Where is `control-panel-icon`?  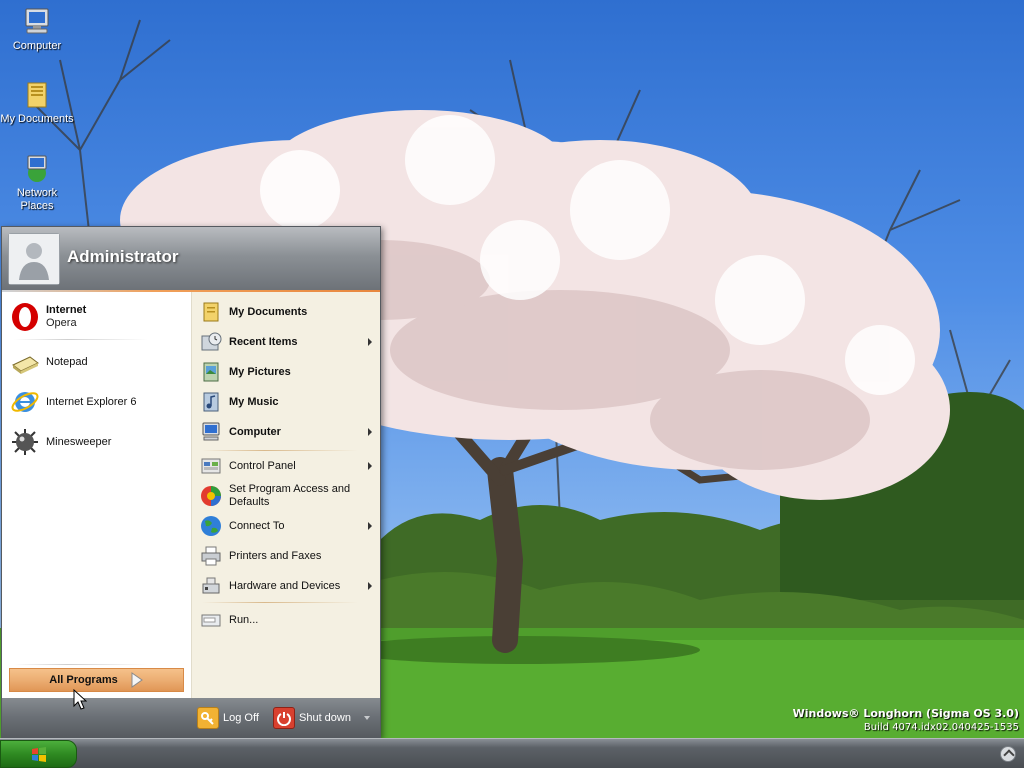 control-panel-icon is located at coordinates (211, 466).